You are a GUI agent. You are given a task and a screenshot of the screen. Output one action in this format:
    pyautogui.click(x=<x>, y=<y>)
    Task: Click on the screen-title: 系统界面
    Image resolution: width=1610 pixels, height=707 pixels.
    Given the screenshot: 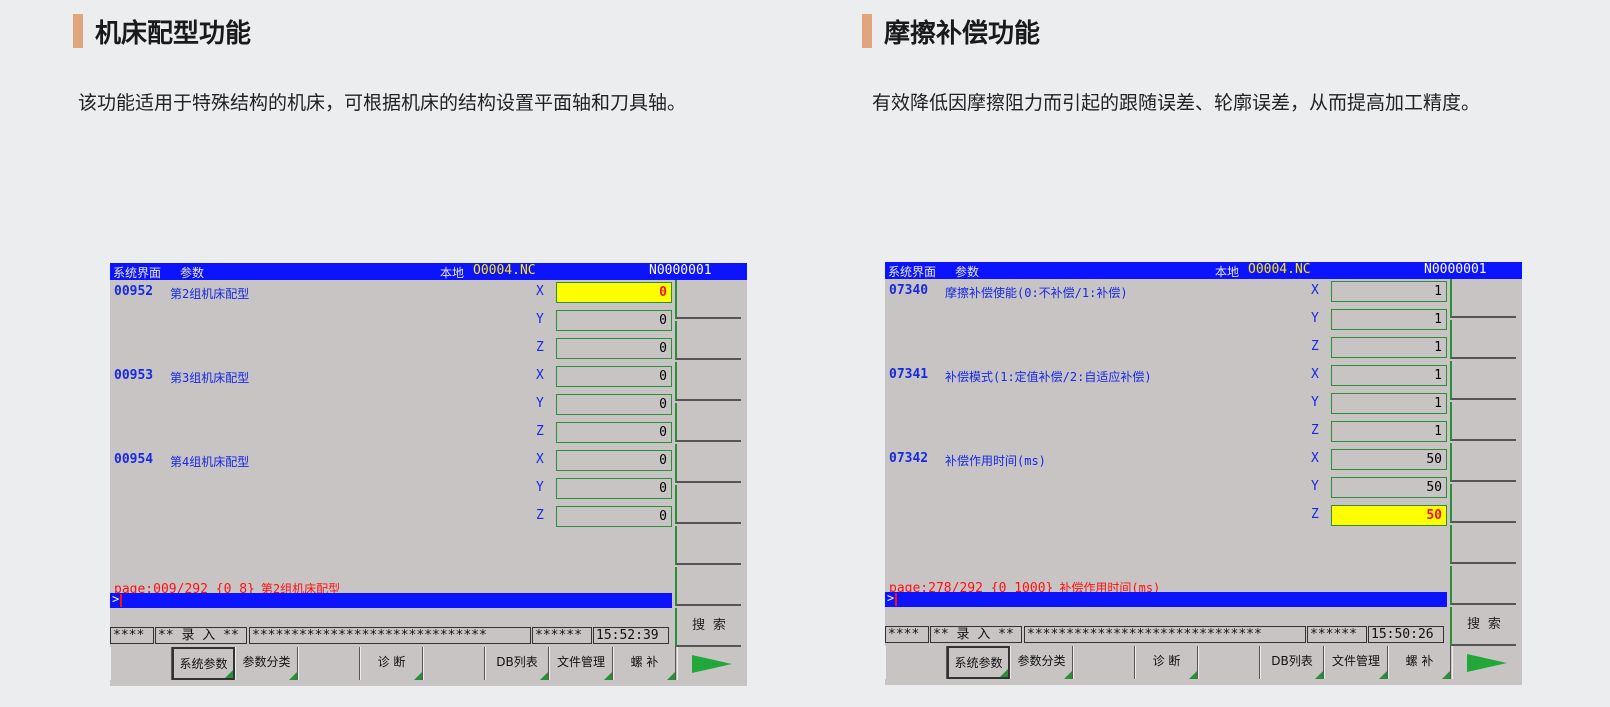 What is the action you would take?
    pyautogui.click(x=912, y=272)
    